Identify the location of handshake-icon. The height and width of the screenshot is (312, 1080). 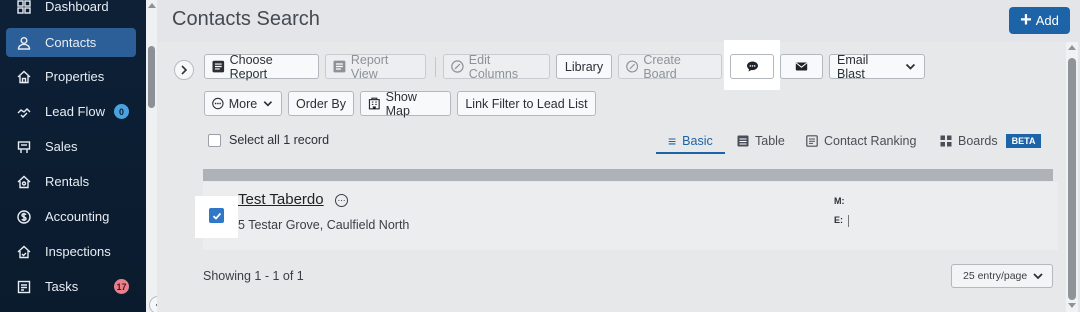
(24, 112).